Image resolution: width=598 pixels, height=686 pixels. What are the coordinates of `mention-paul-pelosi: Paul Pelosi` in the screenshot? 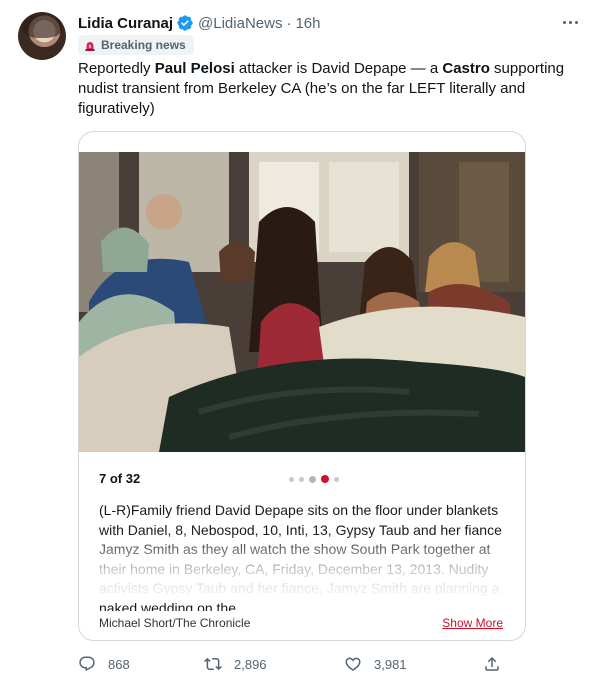 It's located at (194, 68).